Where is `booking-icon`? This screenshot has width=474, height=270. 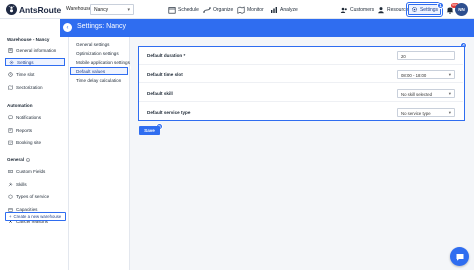 booking-icon is located at coordinates (10, 142).